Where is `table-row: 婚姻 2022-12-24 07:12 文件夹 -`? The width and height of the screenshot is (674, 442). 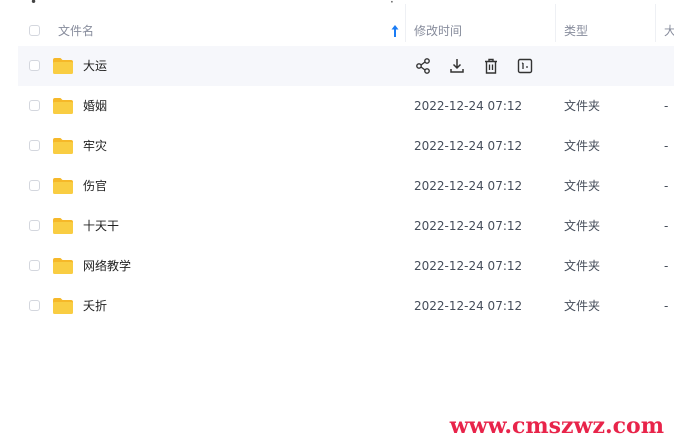
table-row: 婚姻 2022-12-24 07:12 文件夹 - is located at coordinates (346, 106).